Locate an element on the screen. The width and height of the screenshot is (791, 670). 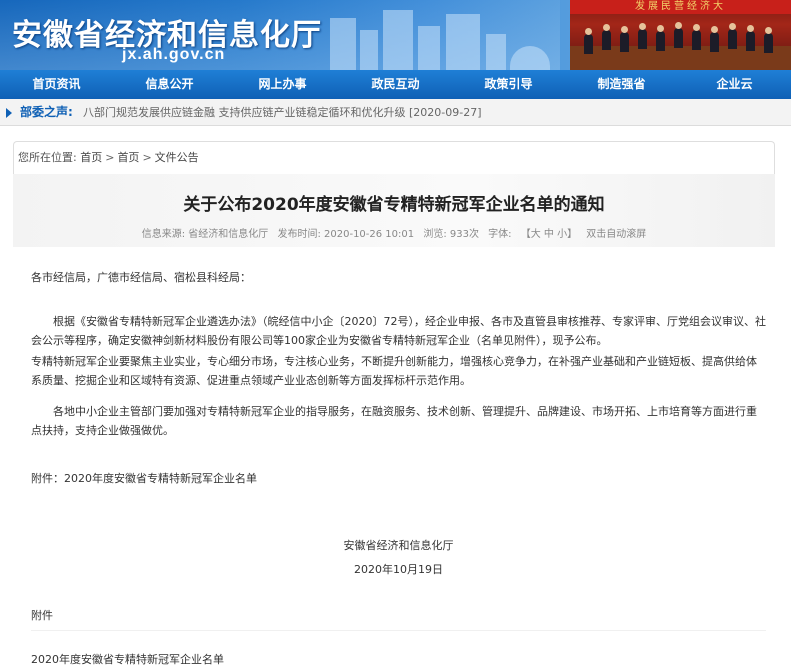
nav-item-enterprise-cloud: 企业云 is located at coordinates (734, 84).